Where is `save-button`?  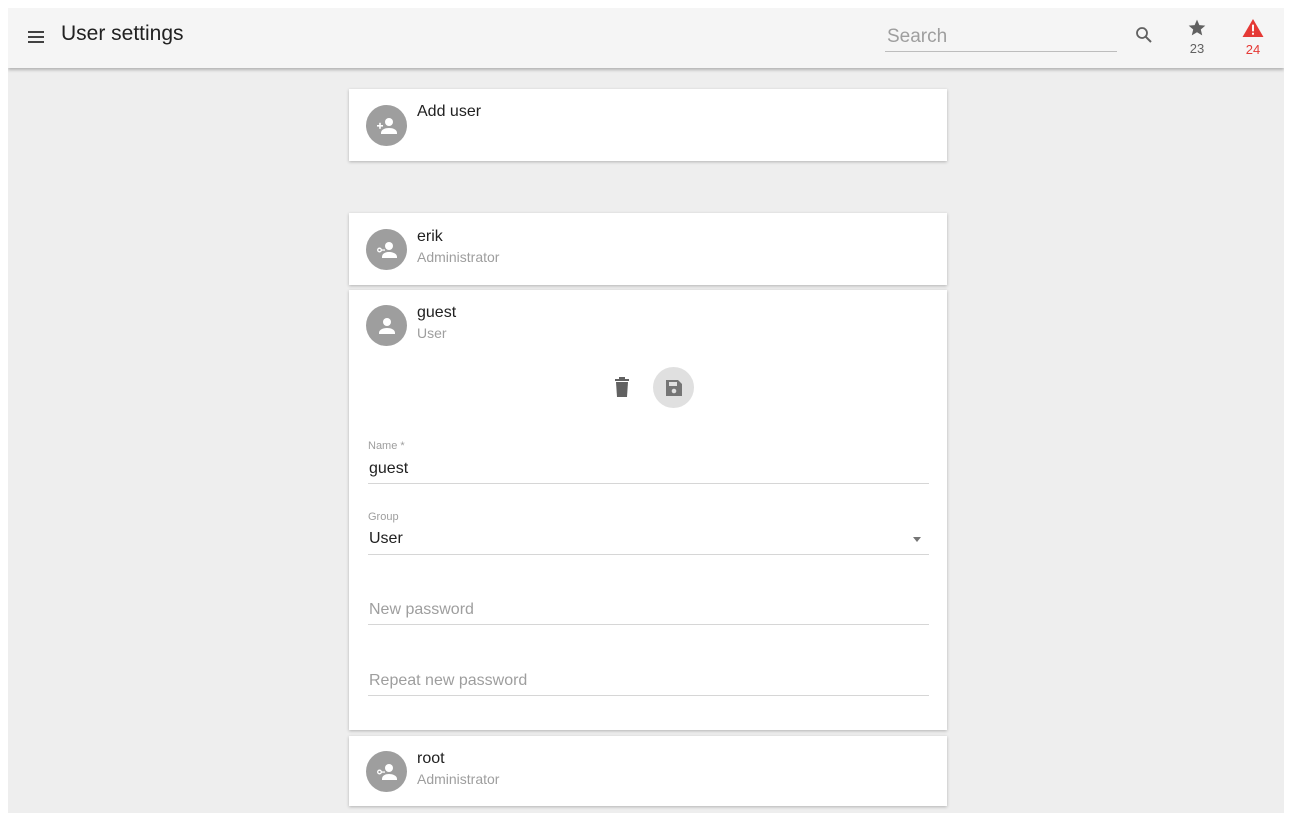 save-button is located at coordinates (673, 387).